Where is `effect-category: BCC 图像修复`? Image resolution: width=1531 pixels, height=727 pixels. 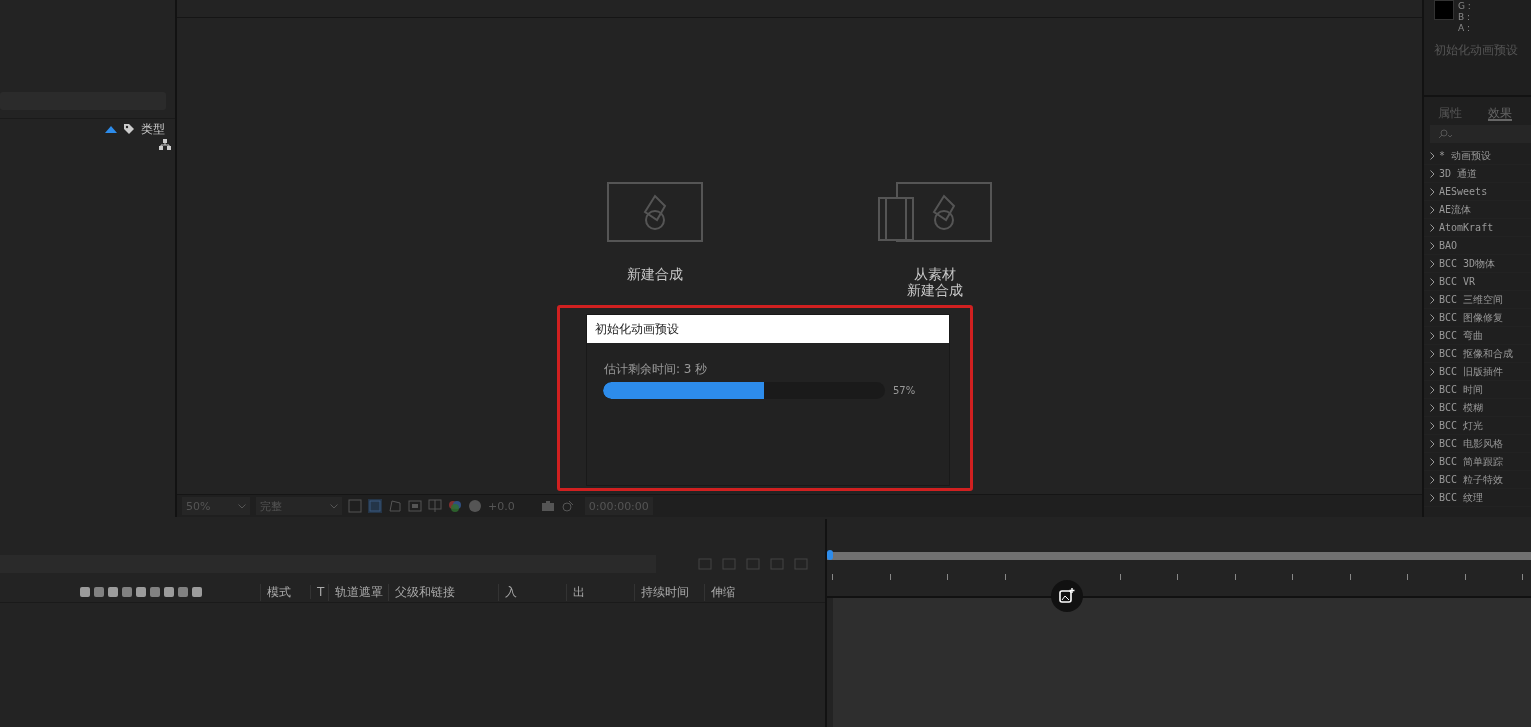 effect-category: BCC 图像修复 is located at coordinates (1477, 318).